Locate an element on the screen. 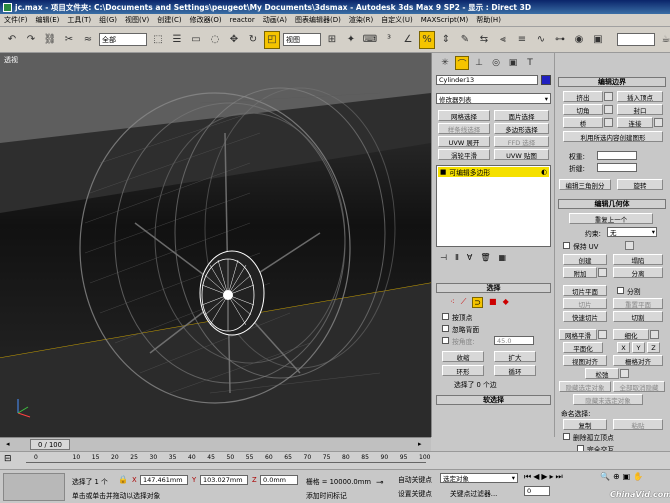 The height and width of the screenshot is (503, 670). spline-select-button: 样条线选择 is located at coordinates (464, 128).